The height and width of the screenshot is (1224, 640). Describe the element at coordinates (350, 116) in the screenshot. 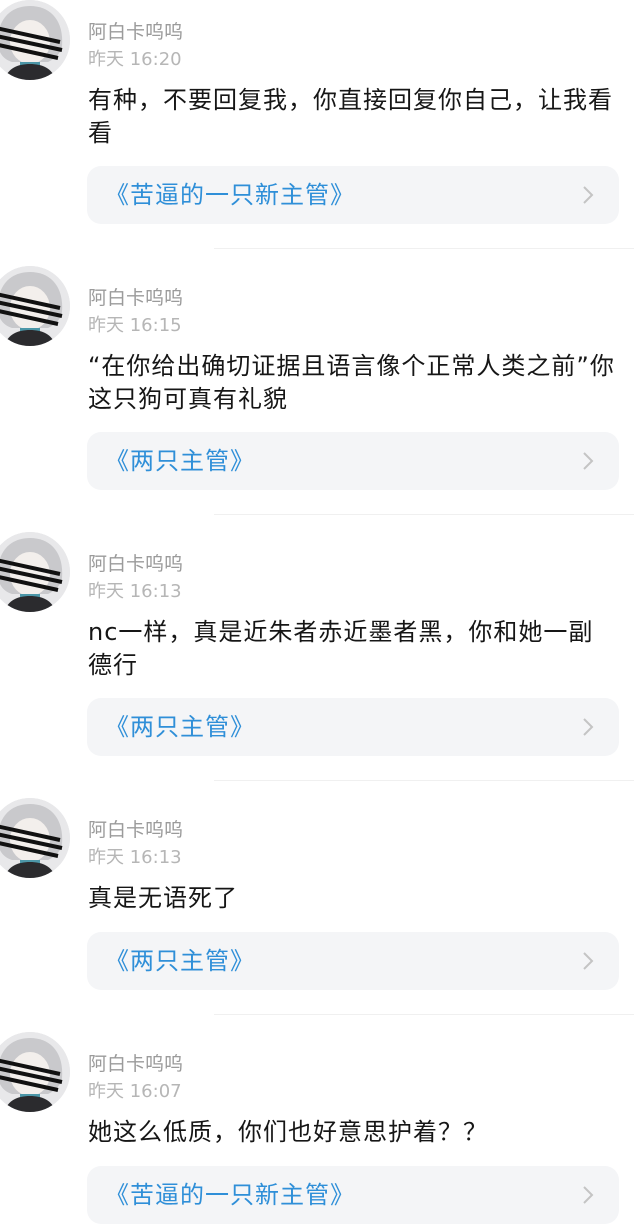

I see `comment-text: 有种，不要回复我，你直接回复你自己，让我看看` at that location.